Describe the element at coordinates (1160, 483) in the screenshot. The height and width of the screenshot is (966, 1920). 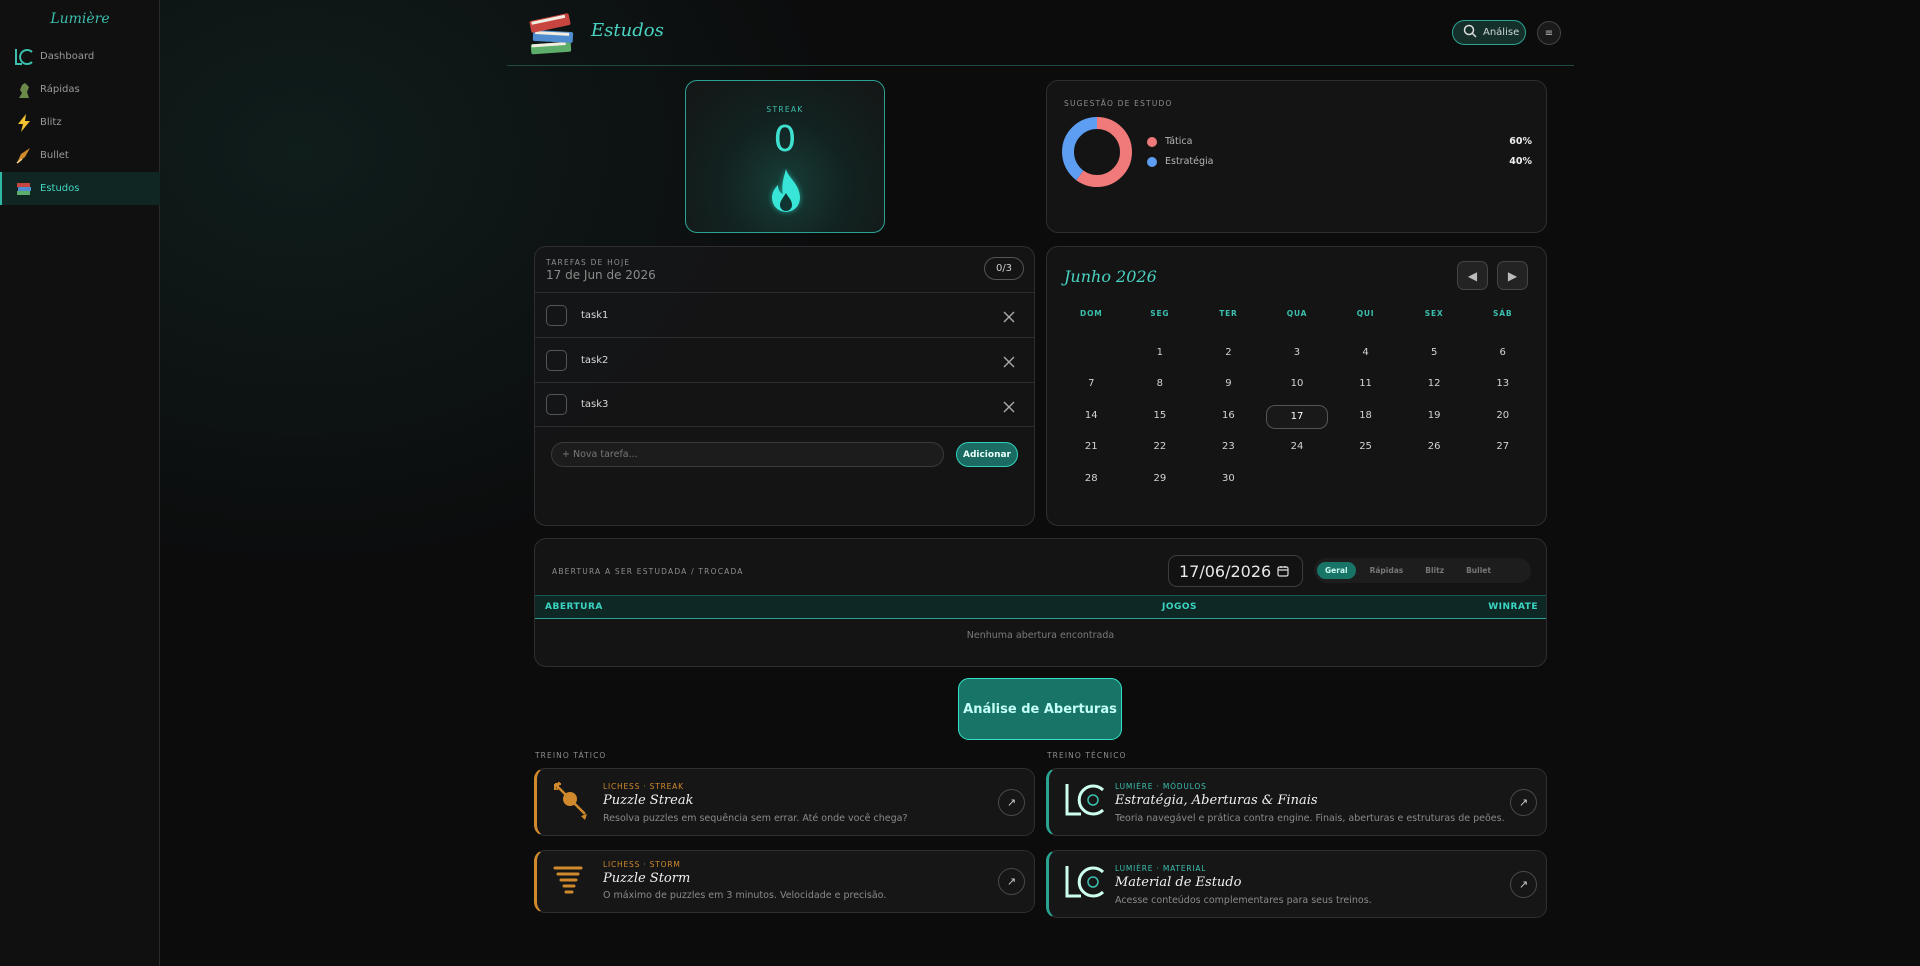
I see `calendar-day: 29` at that location.